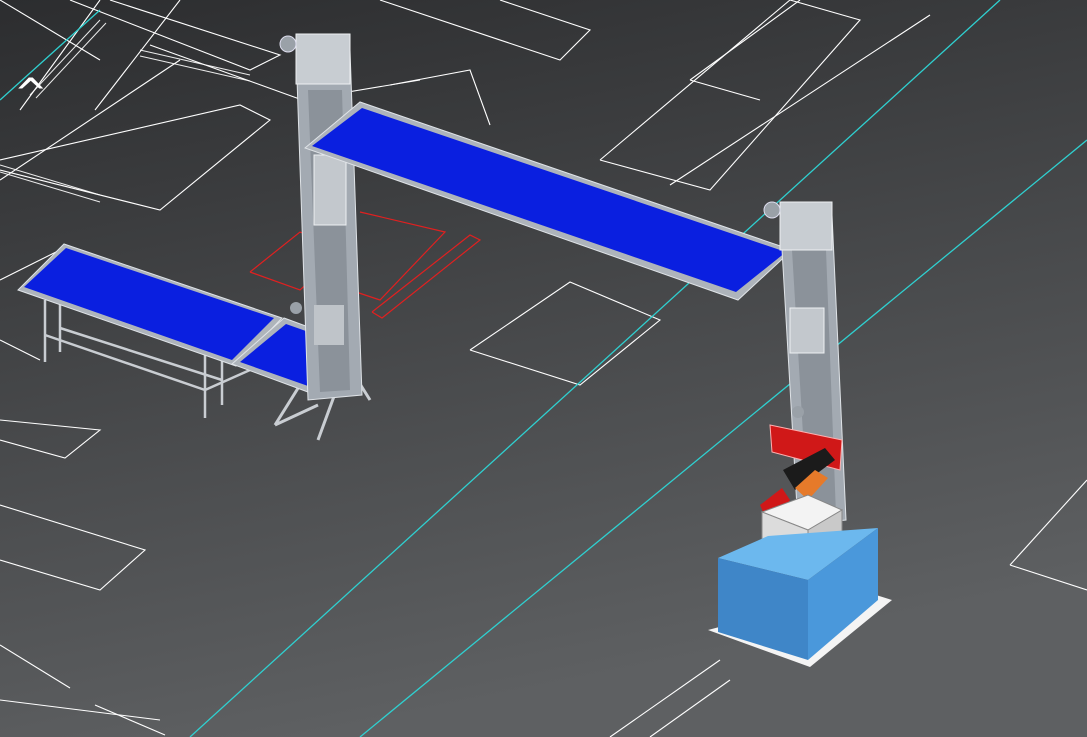  What do you see at coordinates (807, 330) in the screenshot?
I see `right-tower-carriage` at bounding box center [807, 330].